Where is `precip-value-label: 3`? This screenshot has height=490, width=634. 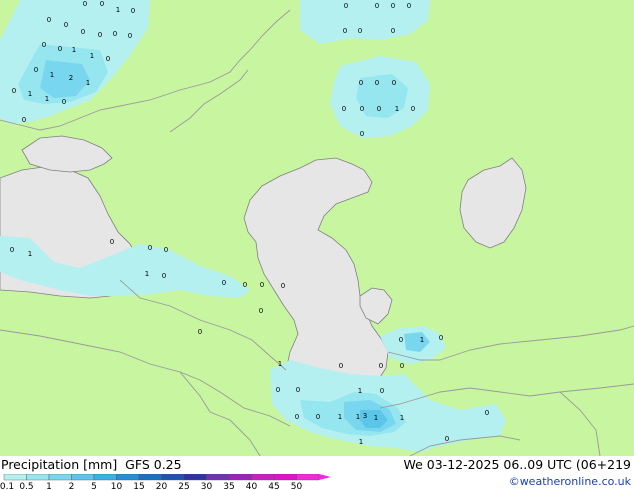 precip-value-label: 3 is located at coordinates (365, 416).